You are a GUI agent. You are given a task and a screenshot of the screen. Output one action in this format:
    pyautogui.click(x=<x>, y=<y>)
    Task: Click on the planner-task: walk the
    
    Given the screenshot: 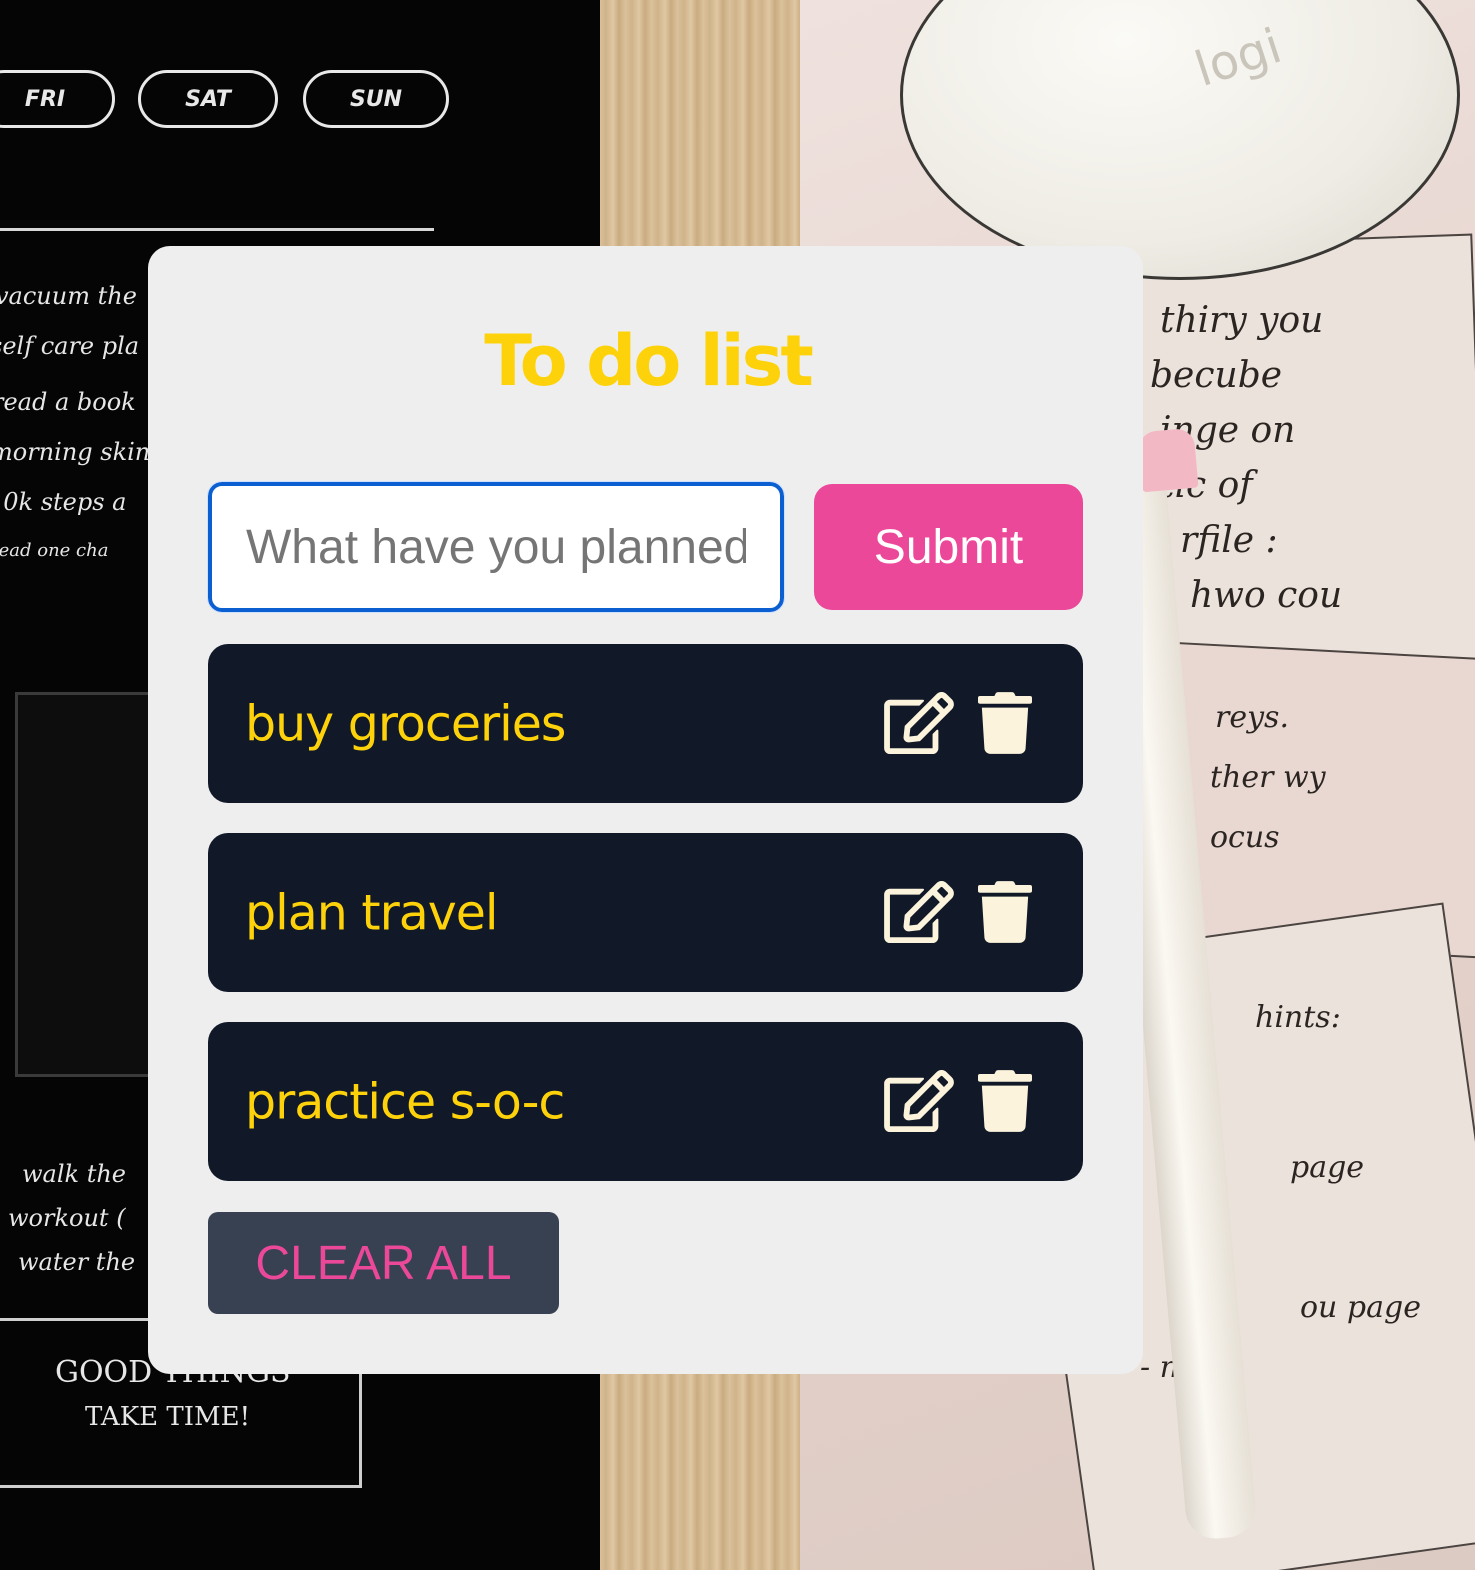 What is the action you would take?
    pyautogui.click(x=74, y=1174)
    